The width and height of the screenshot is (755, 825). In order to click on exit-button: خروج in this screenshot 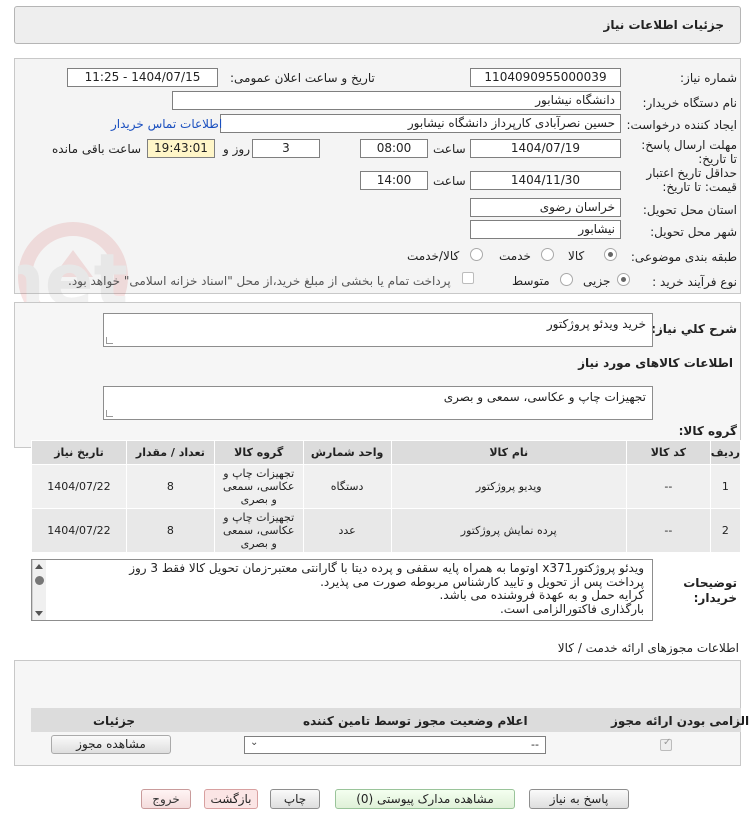, I will do `click(166, 799)`.